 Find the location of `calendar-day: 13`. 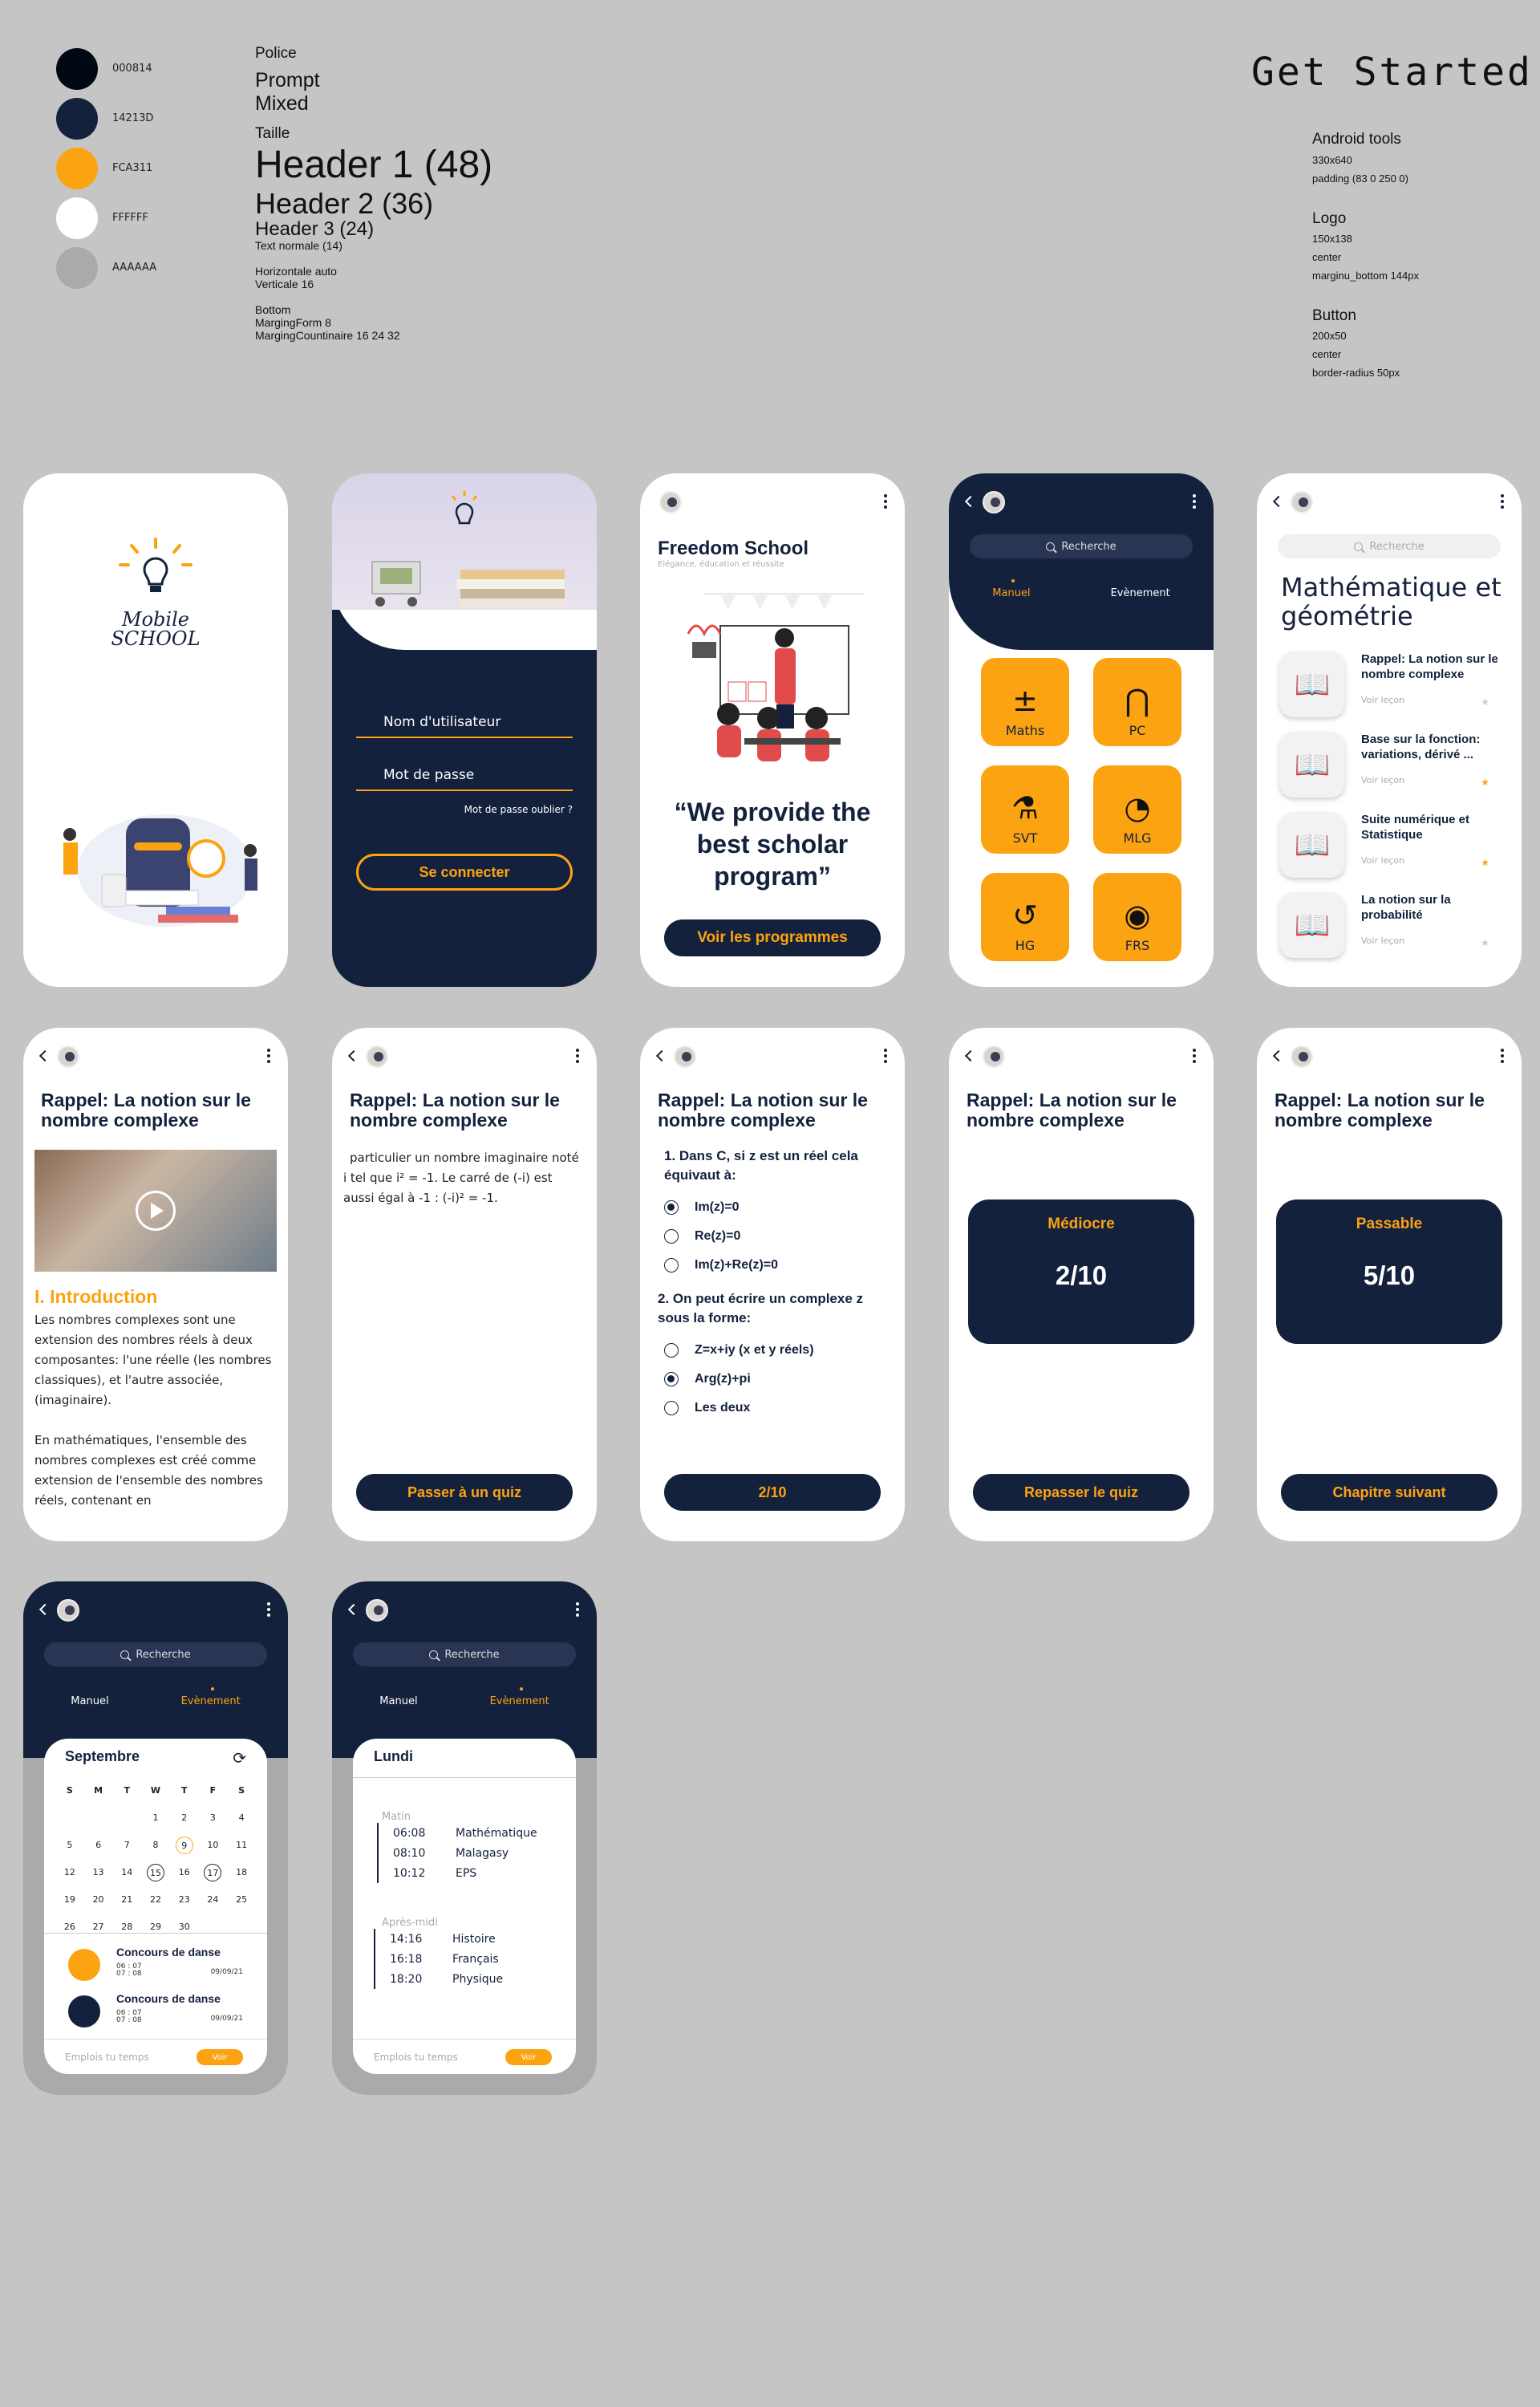

calendar-day: 13 is located at coordinates (98, 1873).